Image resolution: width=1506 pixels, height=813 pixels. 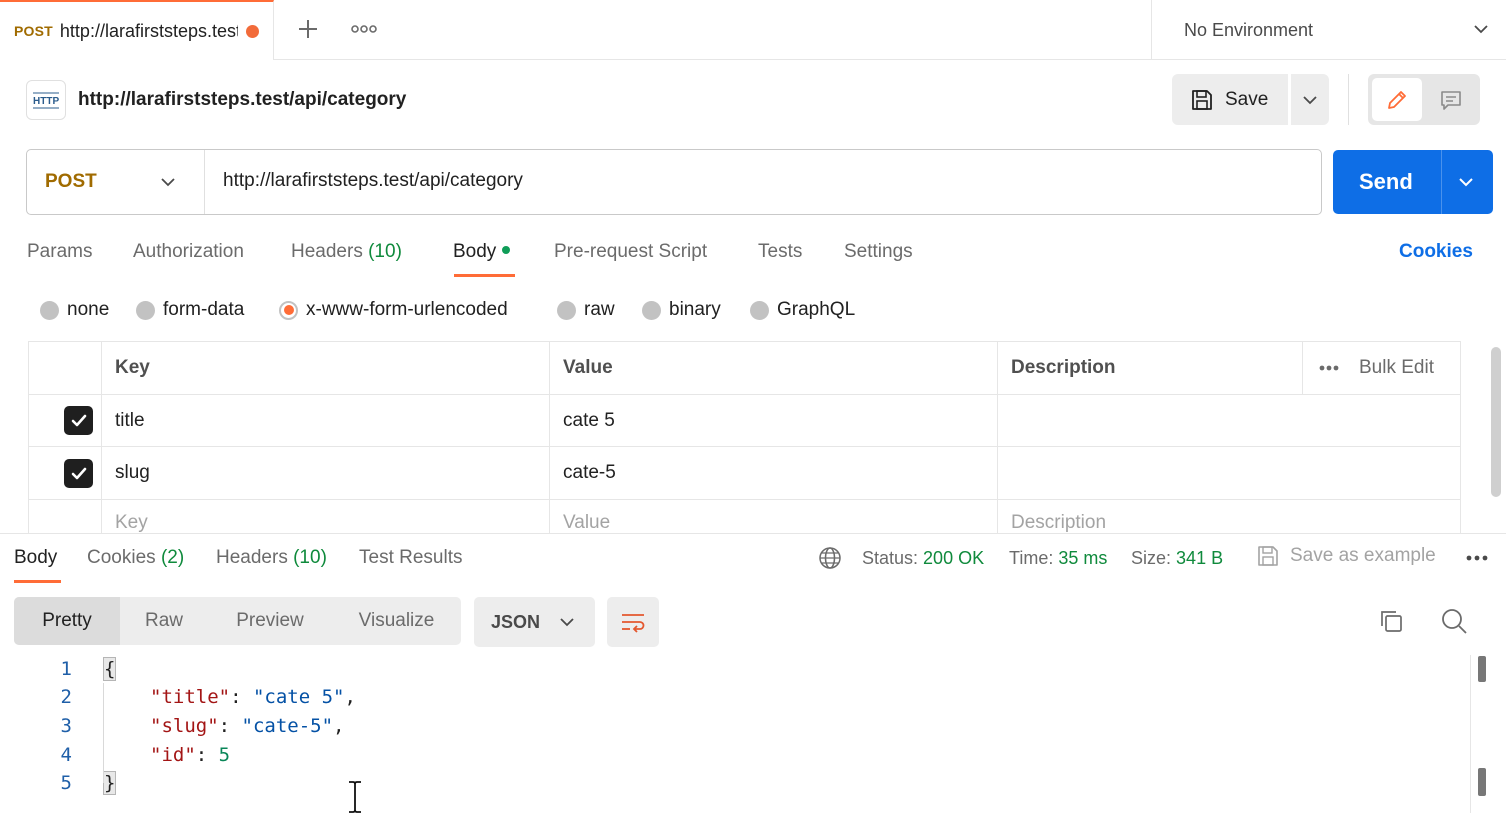 What do you see at coordinates (773, 420) in the screenshot?
I see `value-cell: cate 5` at bounding box center [773, 420].